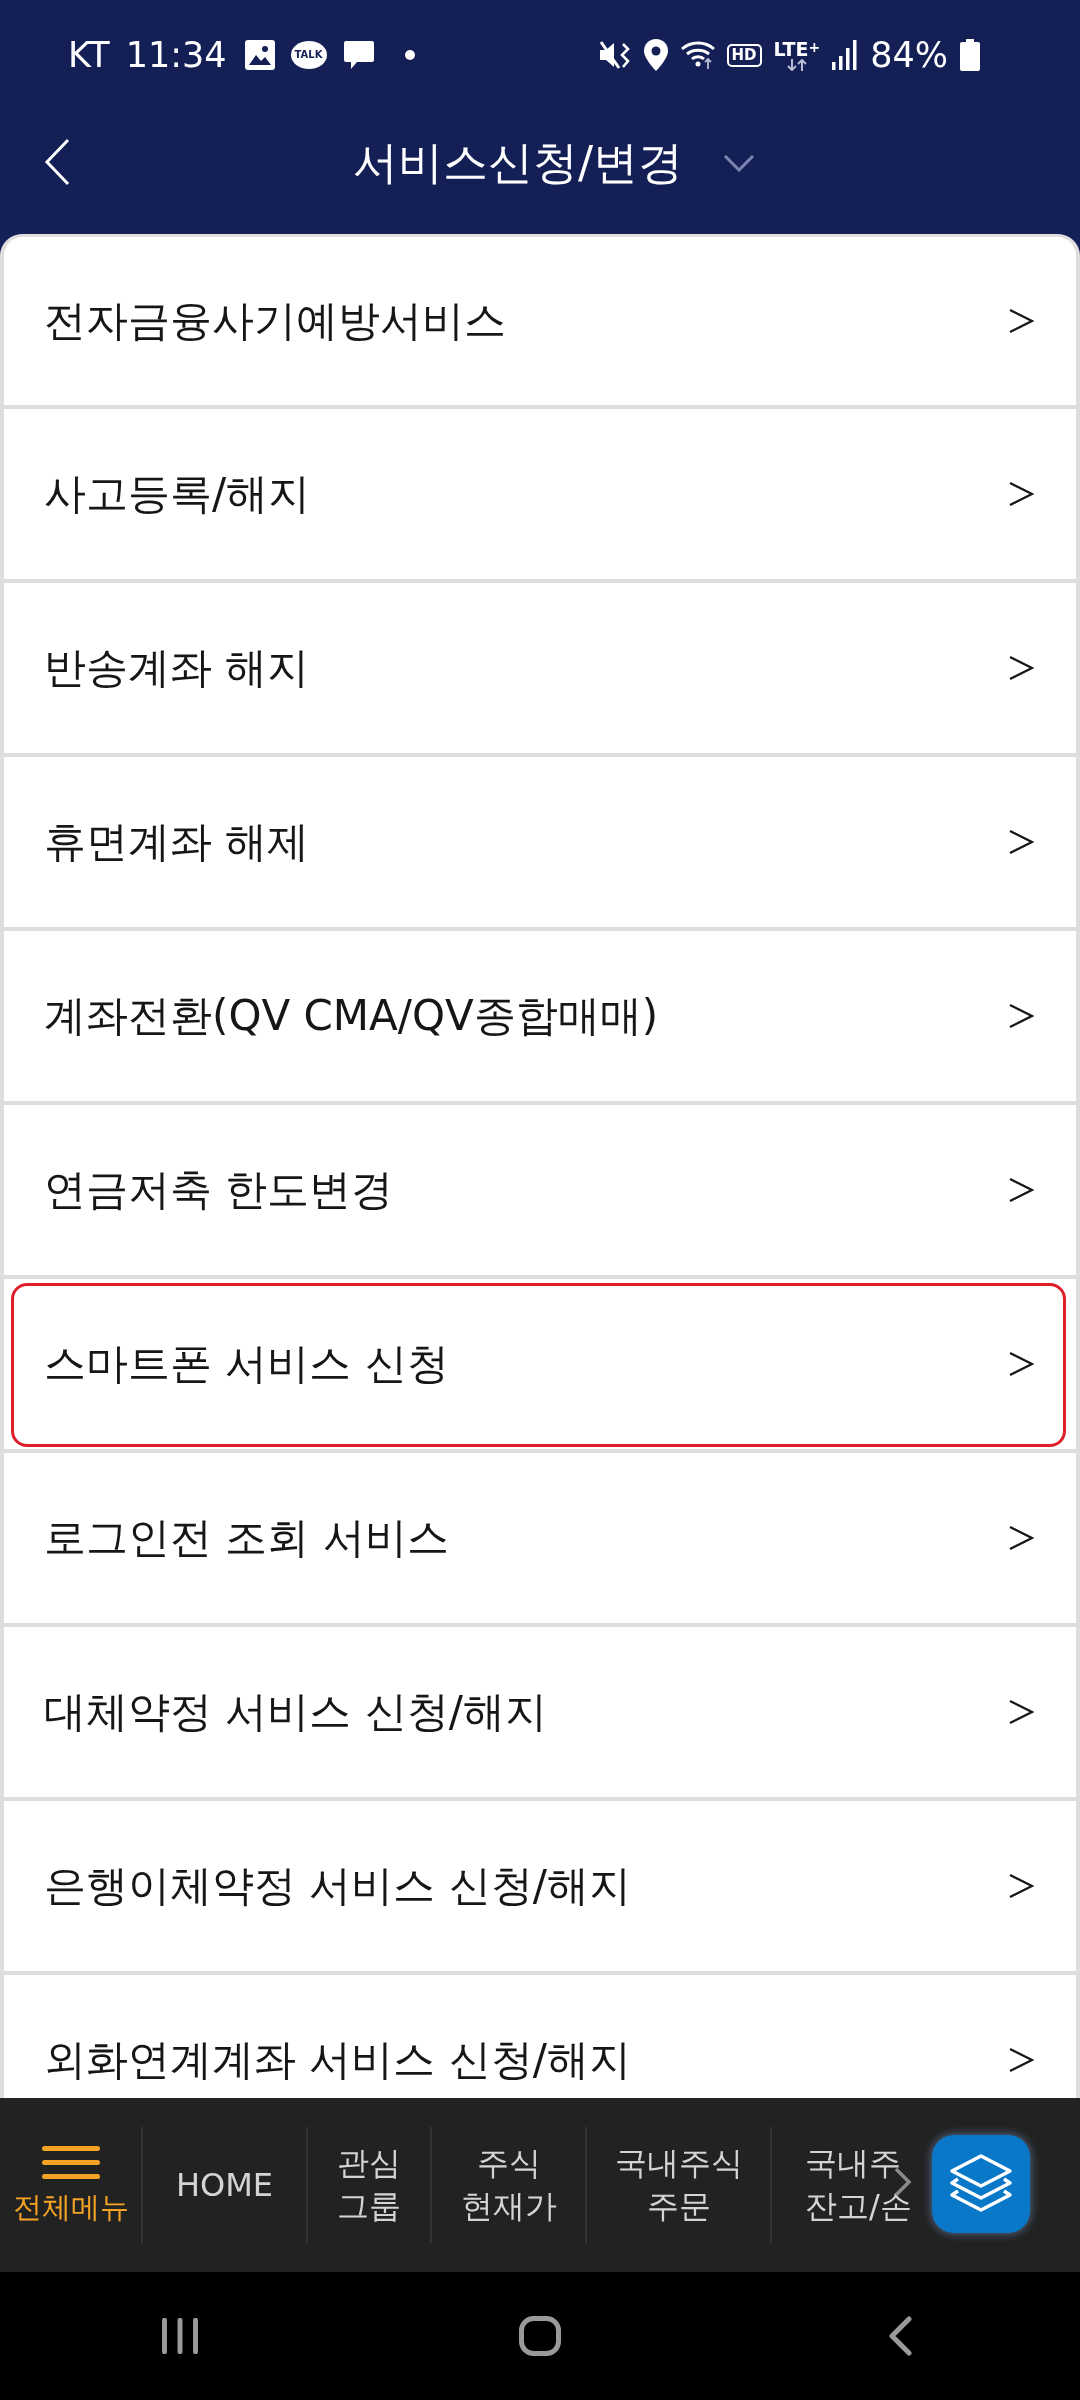  I want to click on title-dropdown: 서비스신청/변경, so click(554, 163).